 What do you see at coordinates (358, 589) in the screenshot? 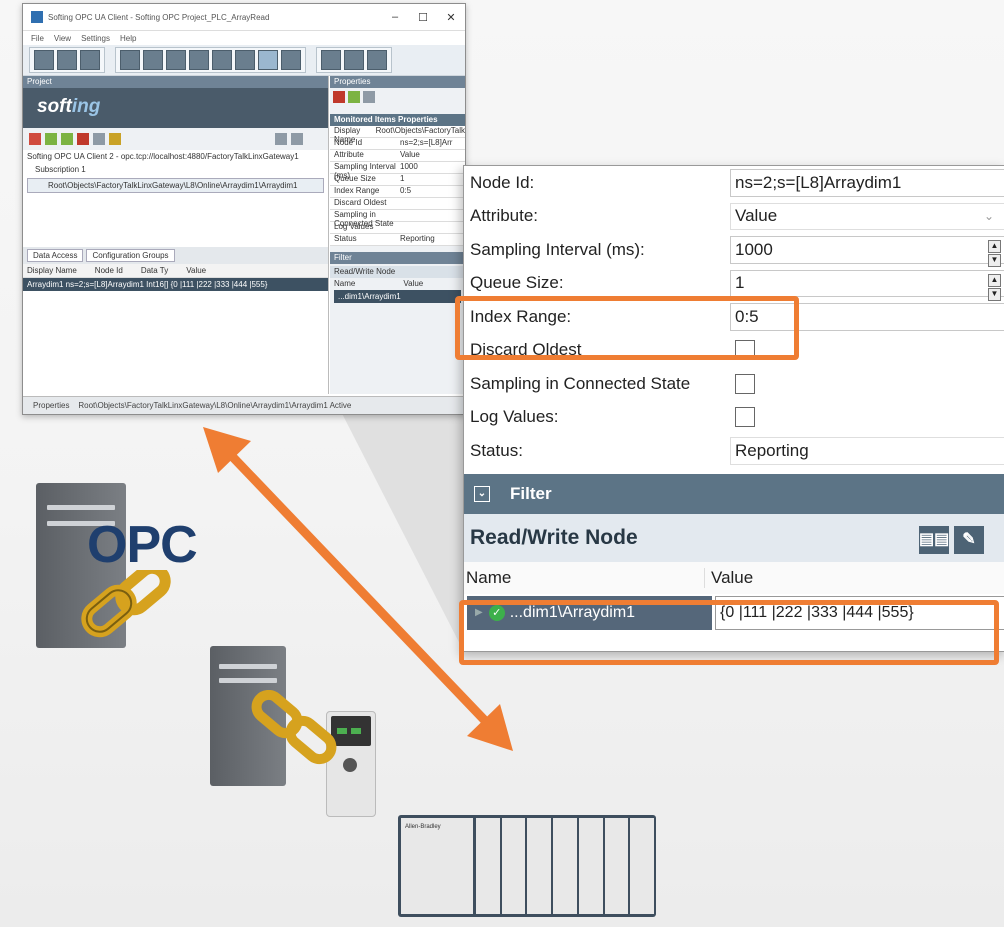
I see `connection-arrow` at bounding box center [358, 589].